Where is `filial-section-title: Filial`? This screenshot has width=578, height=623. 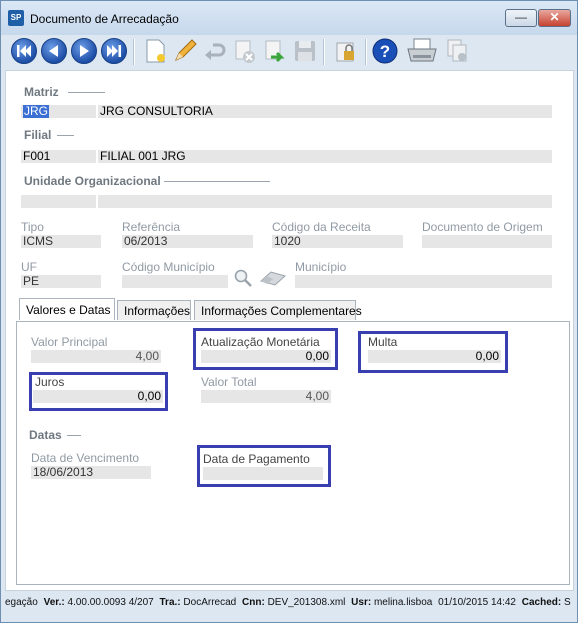
filial-section-title: Filial is located at coordinates (38, 135).